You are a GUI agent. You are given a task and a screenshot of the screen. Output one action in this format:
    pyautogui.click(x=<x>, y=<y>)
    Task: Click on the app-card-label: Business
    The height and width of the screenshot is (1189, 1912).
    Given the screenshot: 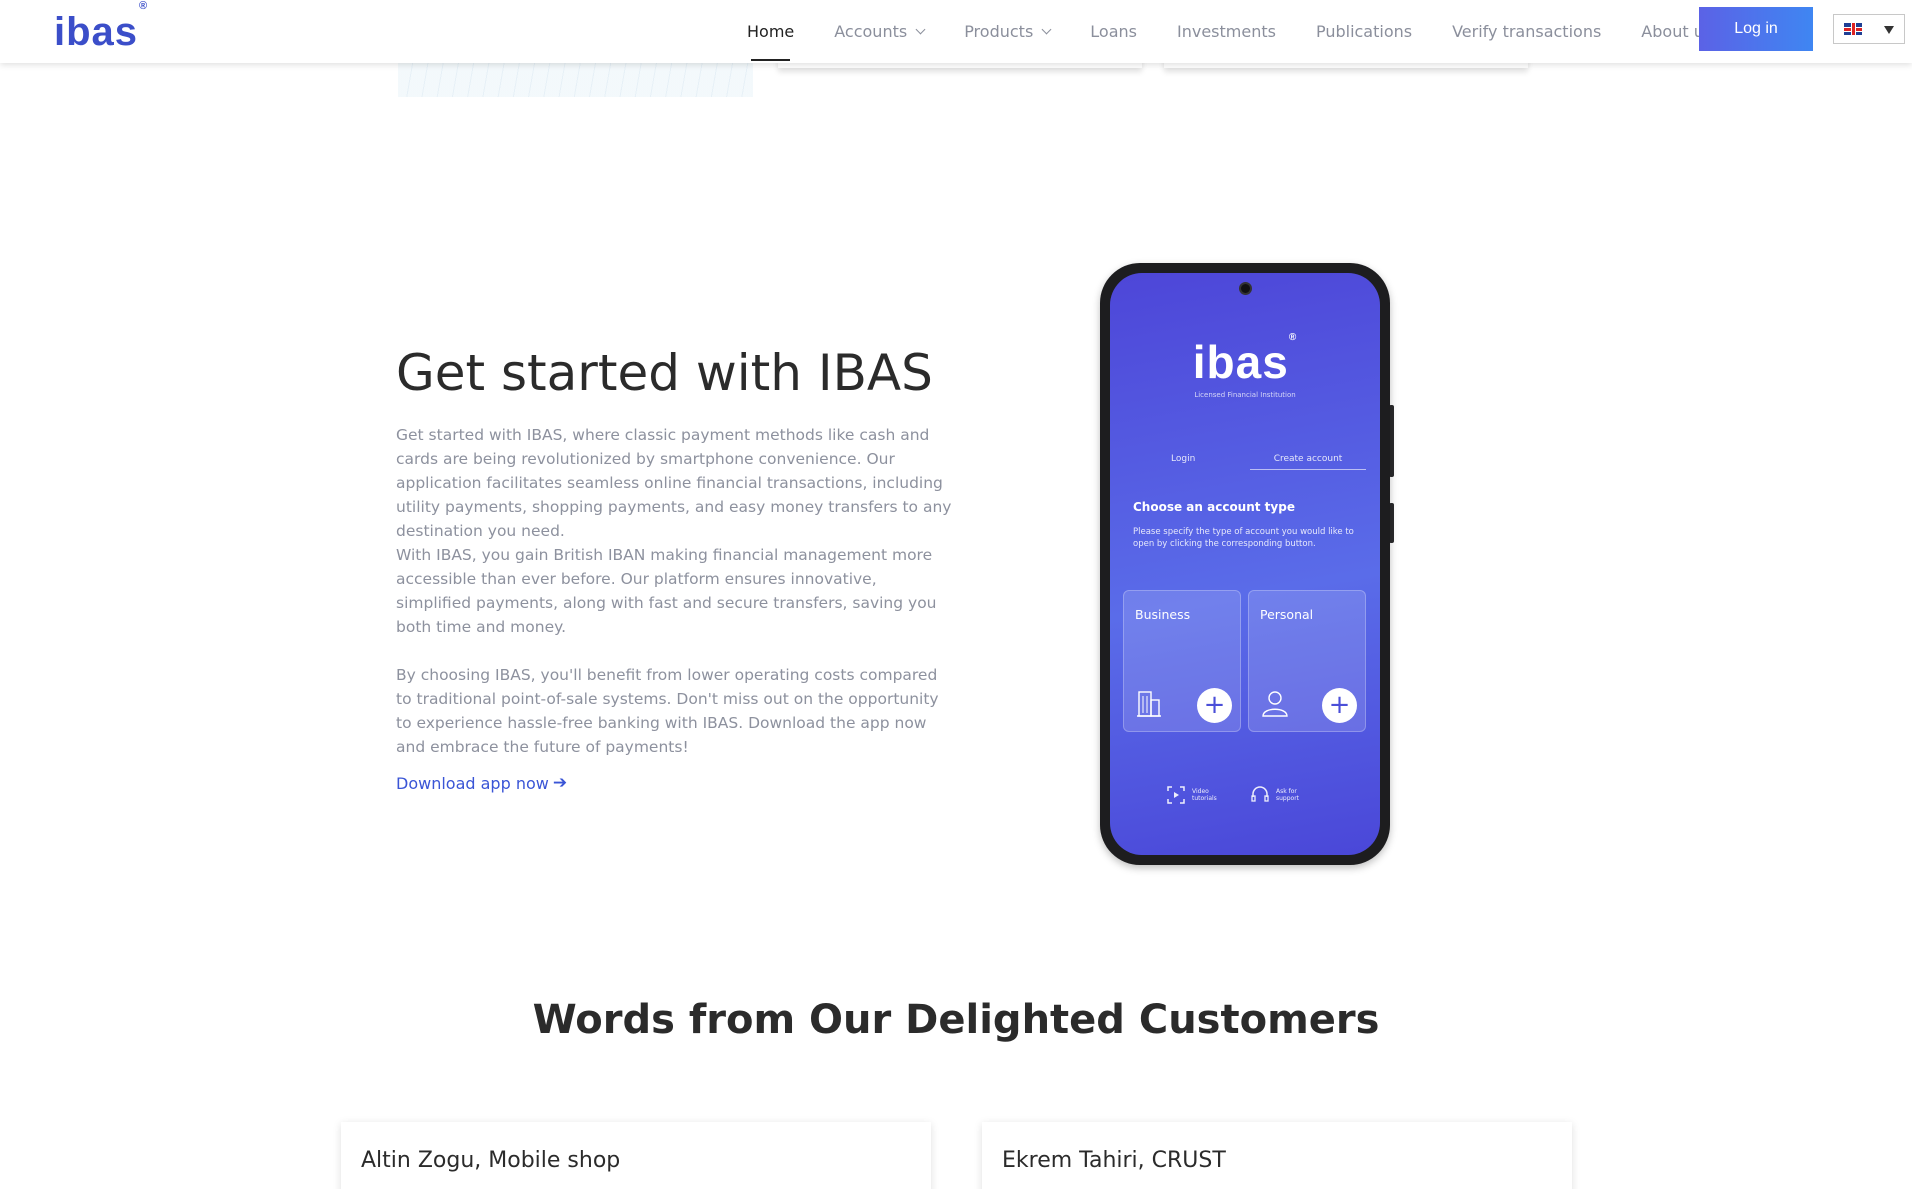 What is the action you would take?
    pyautogui.click(x=1163, y=614)
    